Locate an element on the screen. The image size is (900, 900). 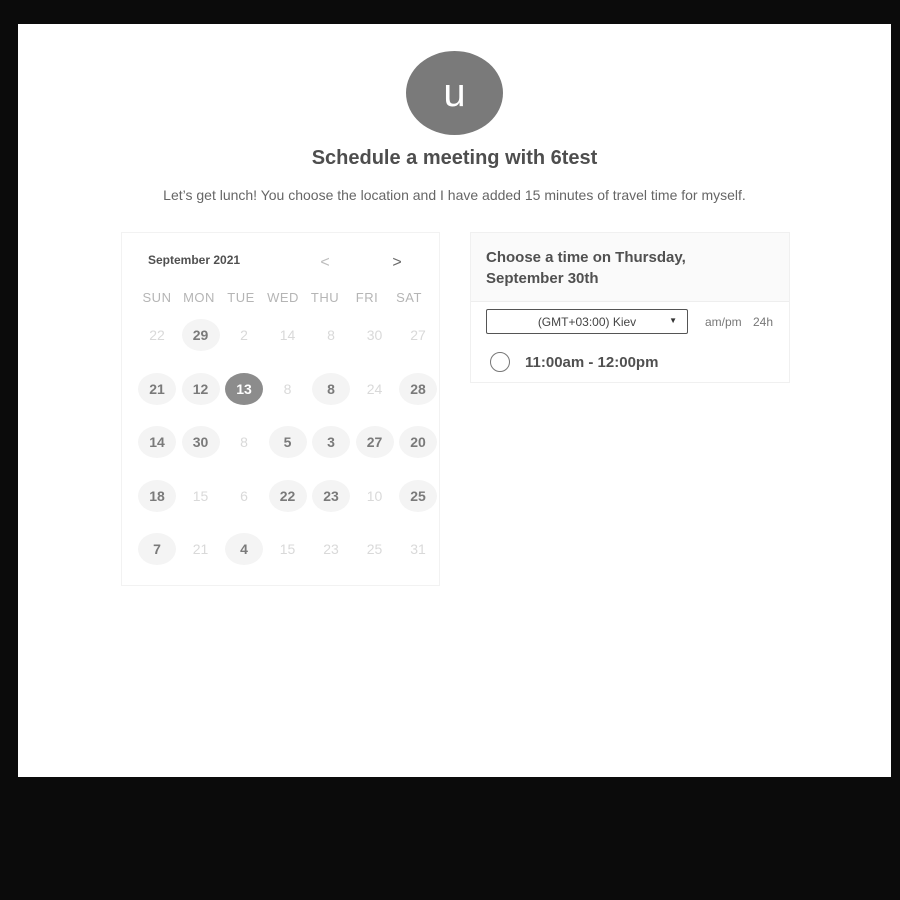
calendar-day: 31 is located at coordinates (418, 549).